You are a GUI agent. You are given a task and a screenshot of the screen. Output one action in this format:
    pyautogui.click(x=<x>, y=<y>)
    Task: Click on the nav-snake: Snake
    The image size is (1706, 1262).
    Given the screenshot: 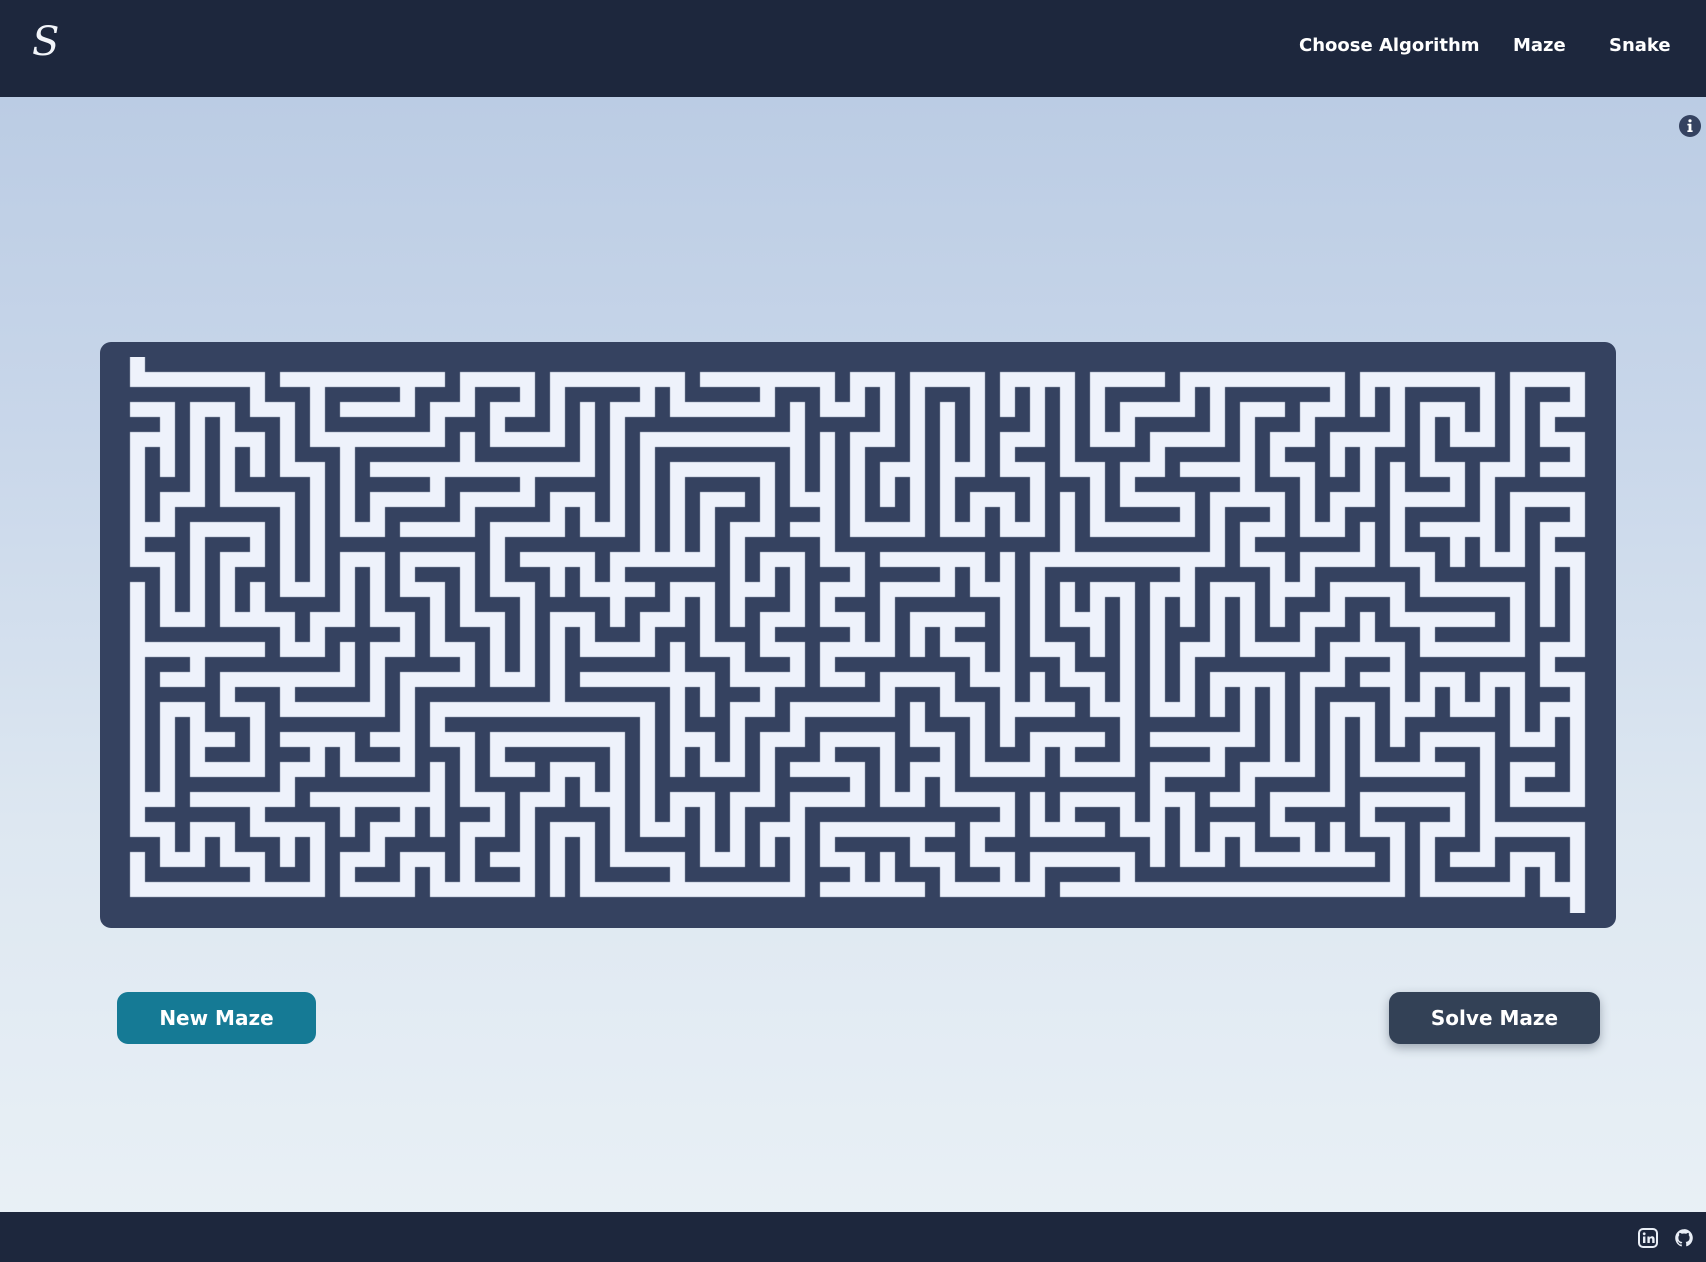 What is the action you would take?
    pyautogui.click(x=1640, y=46)
    